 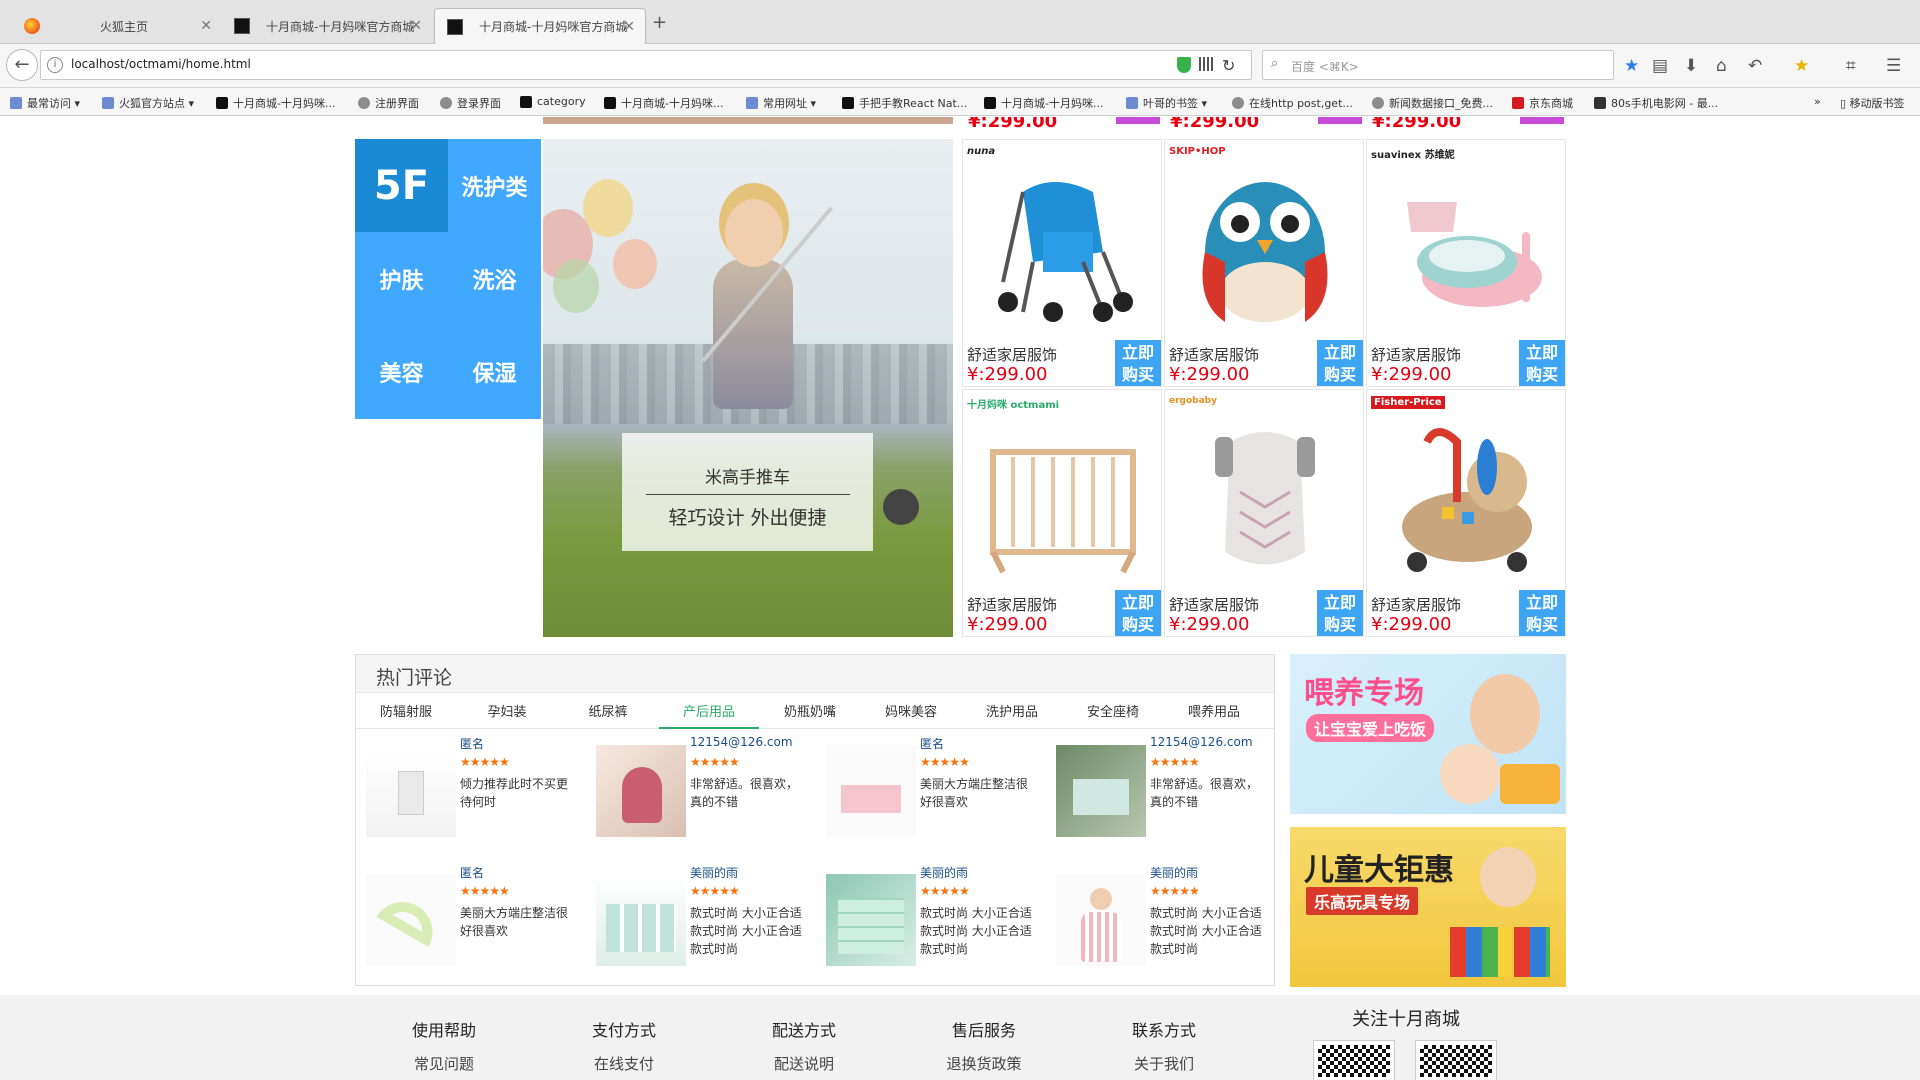 I want to click on tab-shop-1: 十月商城-十月妈咪官方商城 ✕, so click(x=327, y=26).